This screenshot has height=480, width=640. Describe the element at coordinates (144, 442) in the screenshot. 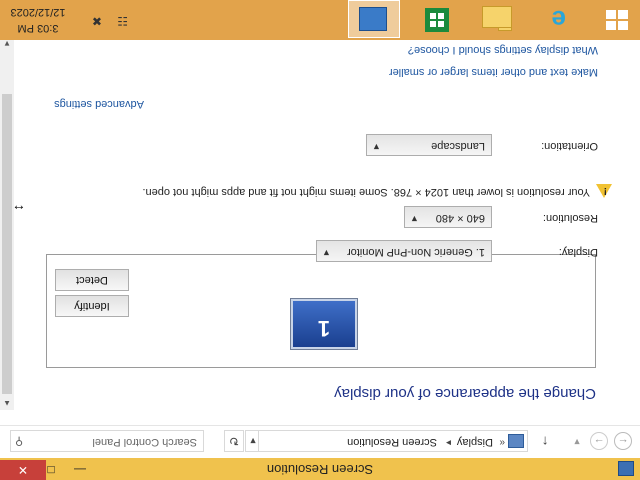

I see `search-input: Search Control Panel` at that location.